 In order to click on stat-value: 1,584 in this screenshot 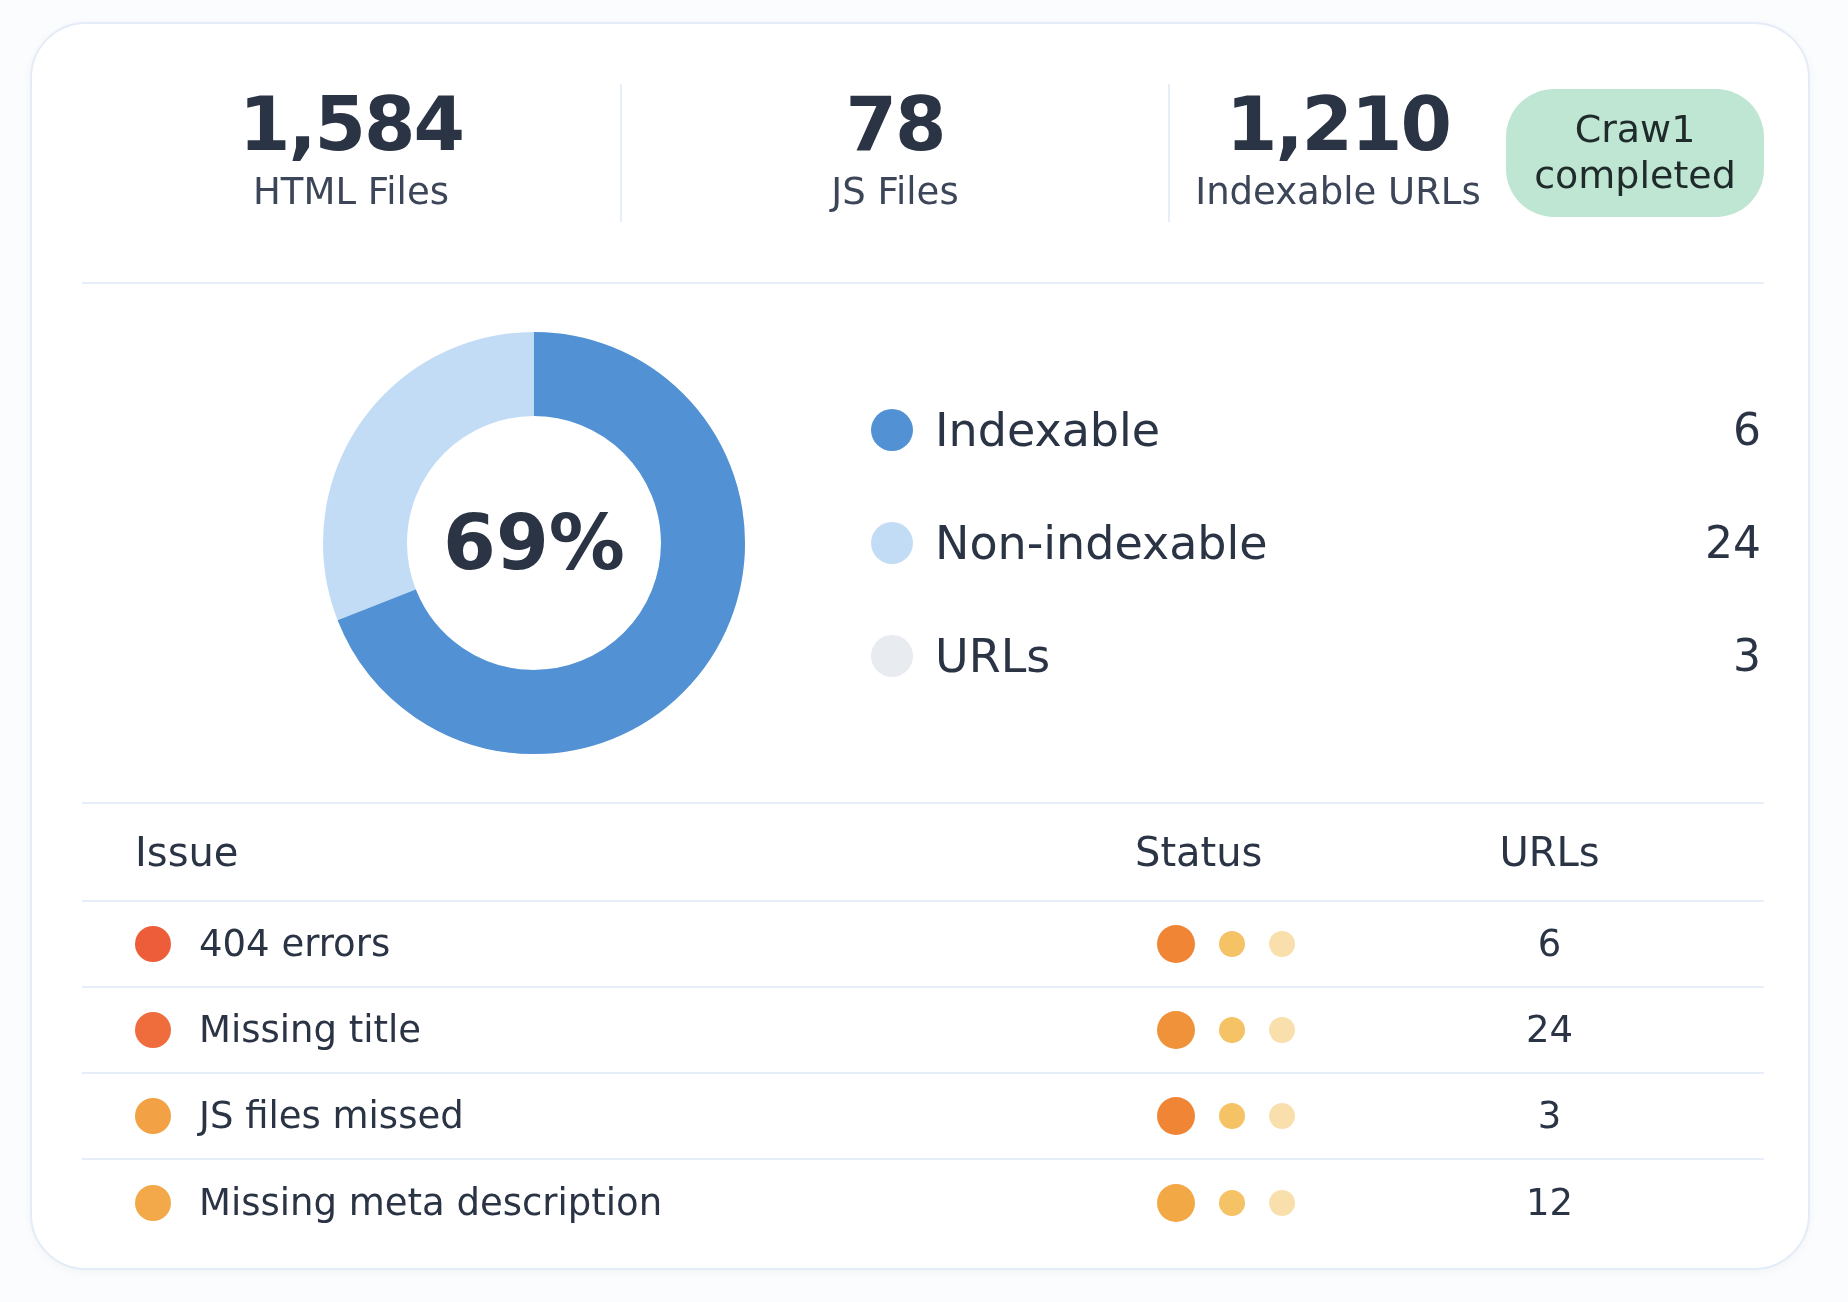, I will do `click(351, 125)`.